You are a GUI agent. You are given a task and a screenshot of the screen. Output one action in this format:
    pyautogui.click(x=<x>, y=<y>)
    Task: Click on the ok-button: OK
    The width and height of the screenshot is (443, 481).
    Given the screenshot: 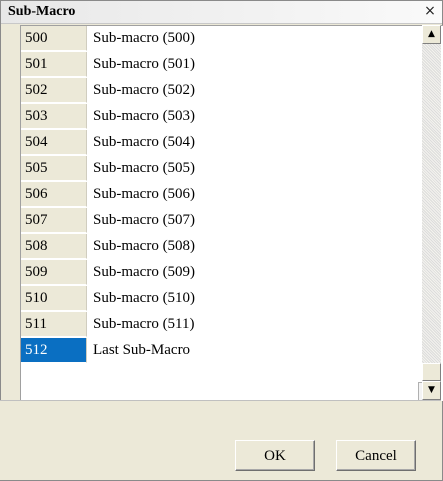 What is the action you would take?
    pyautogui.click(x=275, y=455)
    